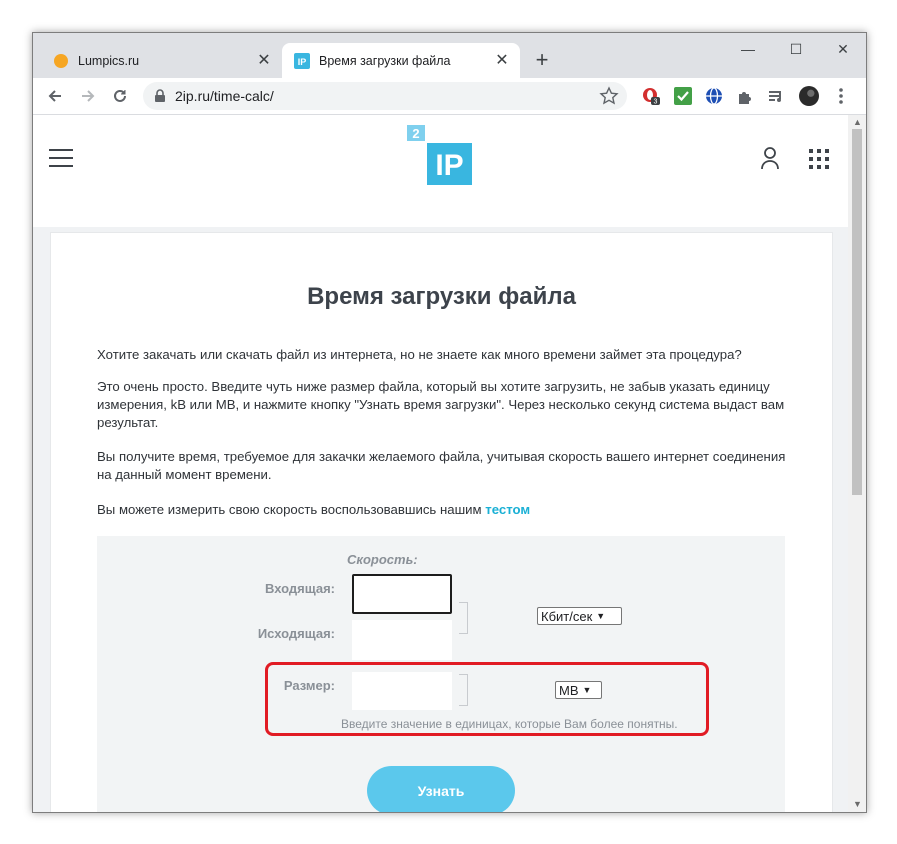 The image size is (897, 844). I want to click on hamburger-menu-icon, so click(61, 158).